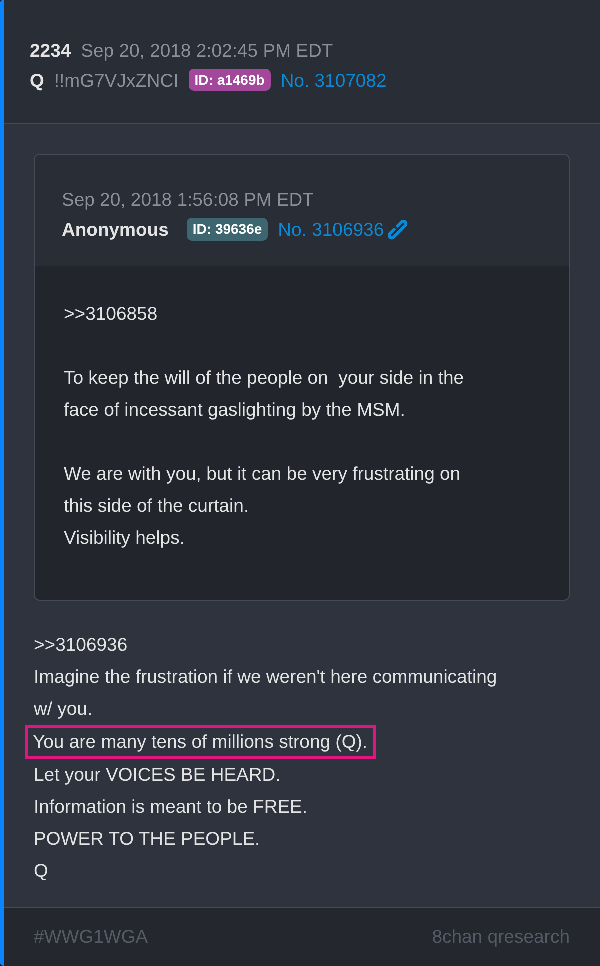 Image resolution: width=600 pixels, height=966 pixels. What do you see at coordinates (263, 490) in the screenshot?
I see `post-text: We are with you, but it can be very frustrating on this side of the curtain.` at bounding box center [263, 490].